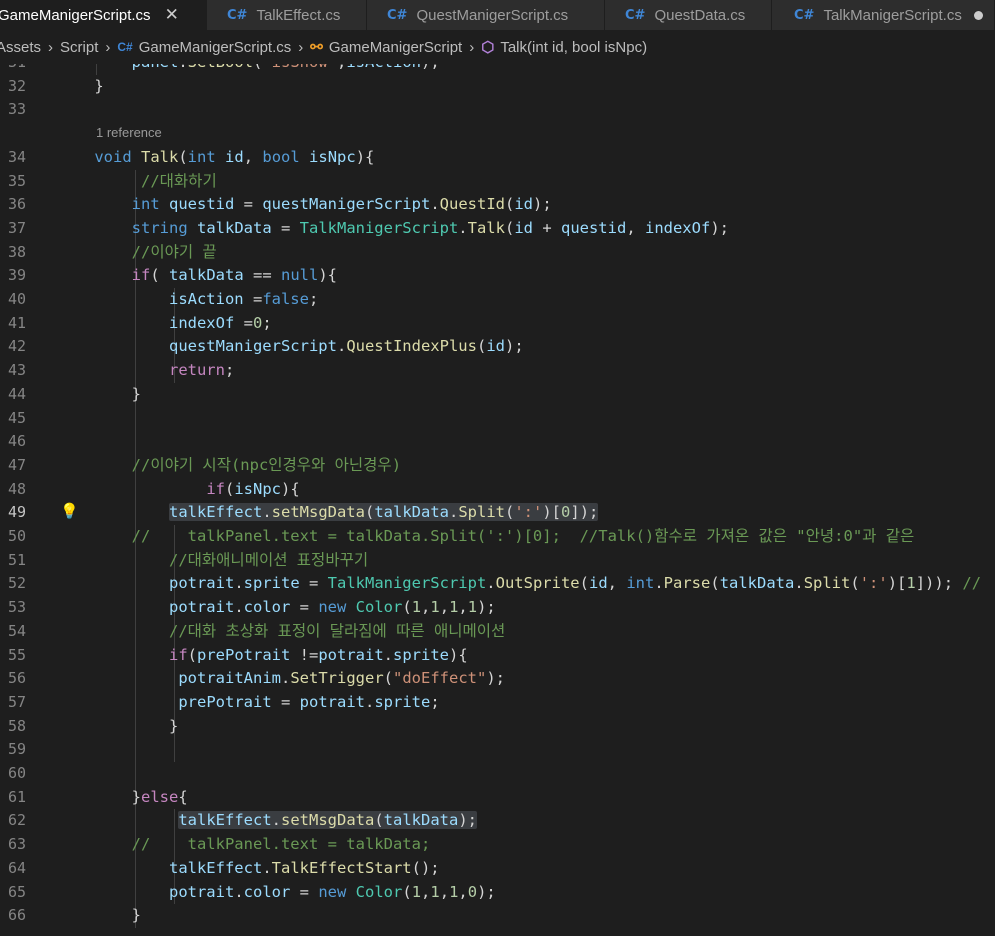 The width and height of the screenshot is (995, 936). What do you see at coordinates (526, 158) in the screenshot?
I see `code-line: void Talk(int id, bool isNpc){` at bounding box center [526, 158].